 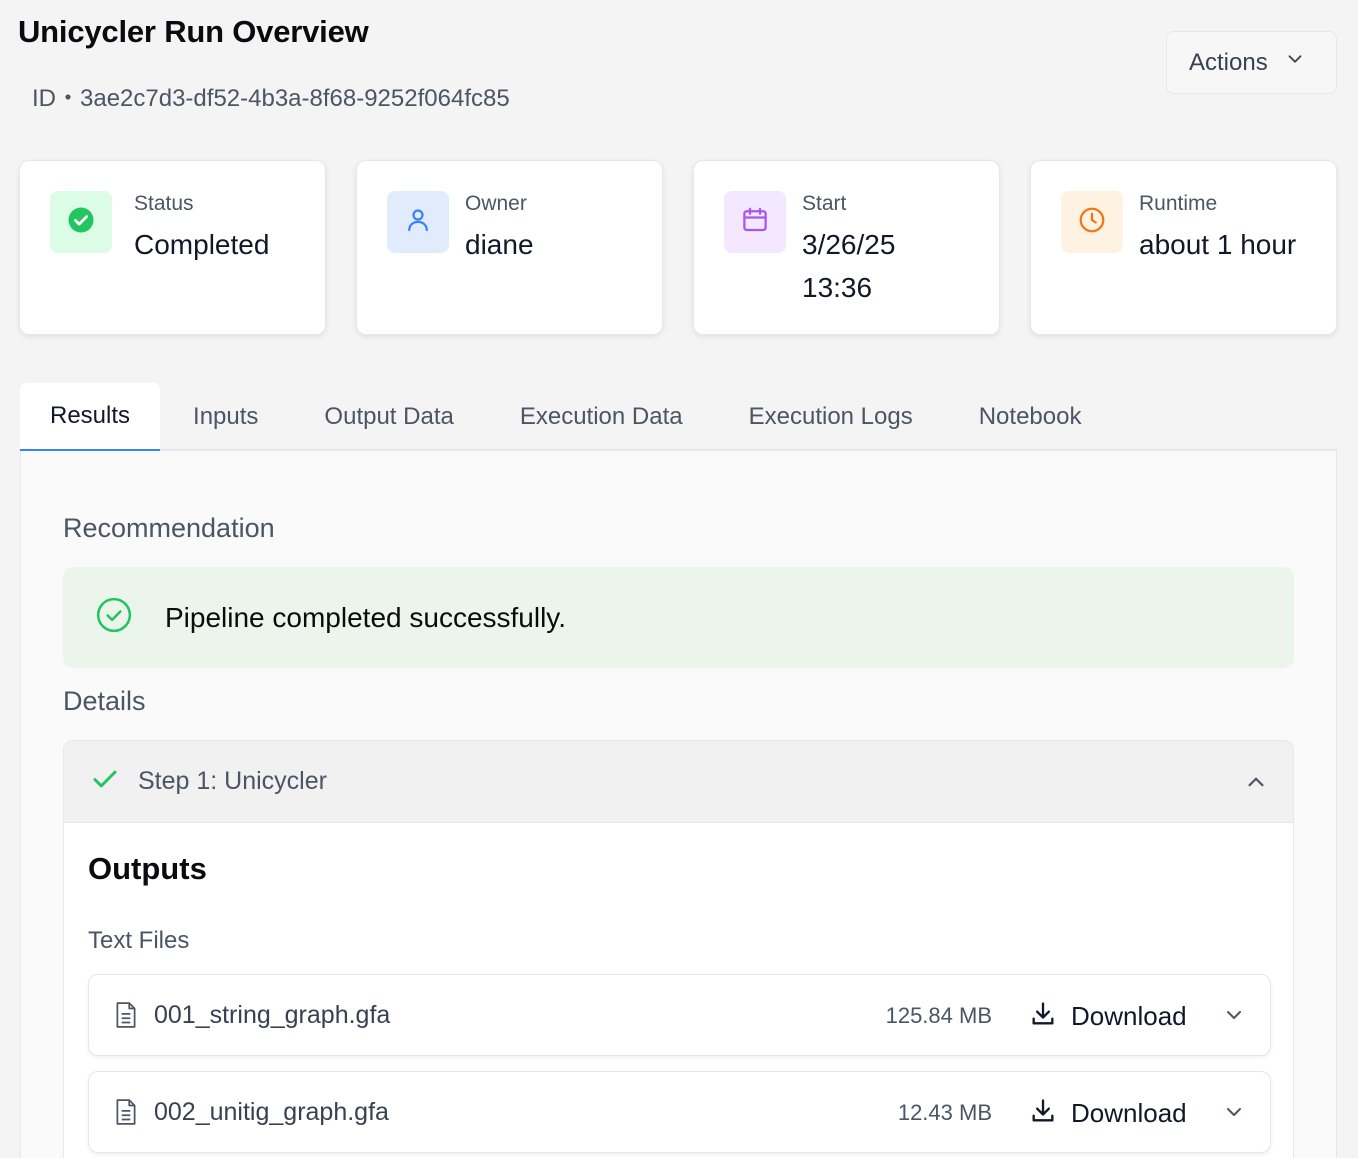 What do you see at coordinates (272, 1015) in the screenshot?
I see `file-name: 001_string_graph.gfa` at bounding box center [272, 1015].